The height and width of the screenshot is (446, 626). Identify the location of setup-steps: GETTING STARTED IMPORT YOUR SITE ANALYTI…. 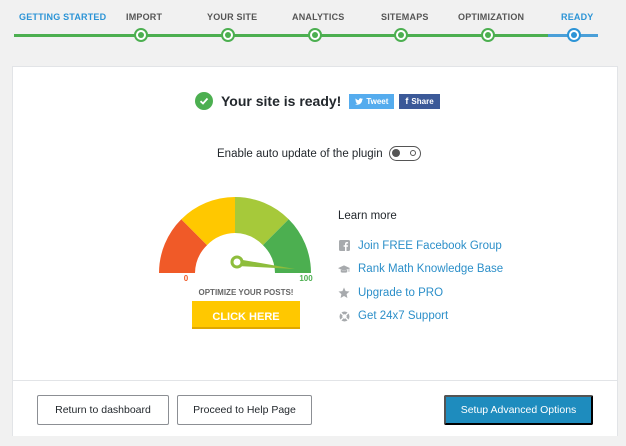
(313, 25).